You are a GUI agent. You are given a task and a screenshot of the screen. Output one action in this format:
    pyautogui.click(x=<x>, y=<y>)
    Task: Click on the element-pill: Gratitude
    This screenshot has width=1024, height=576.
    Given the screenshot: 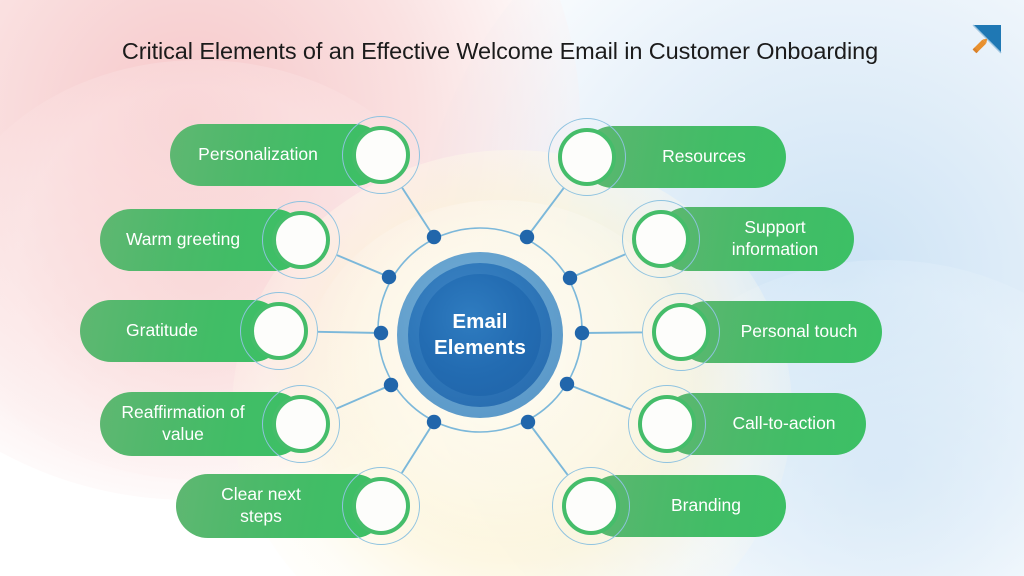 What is the action you would take?
    pyautogui.click(x=199, y=331)
    